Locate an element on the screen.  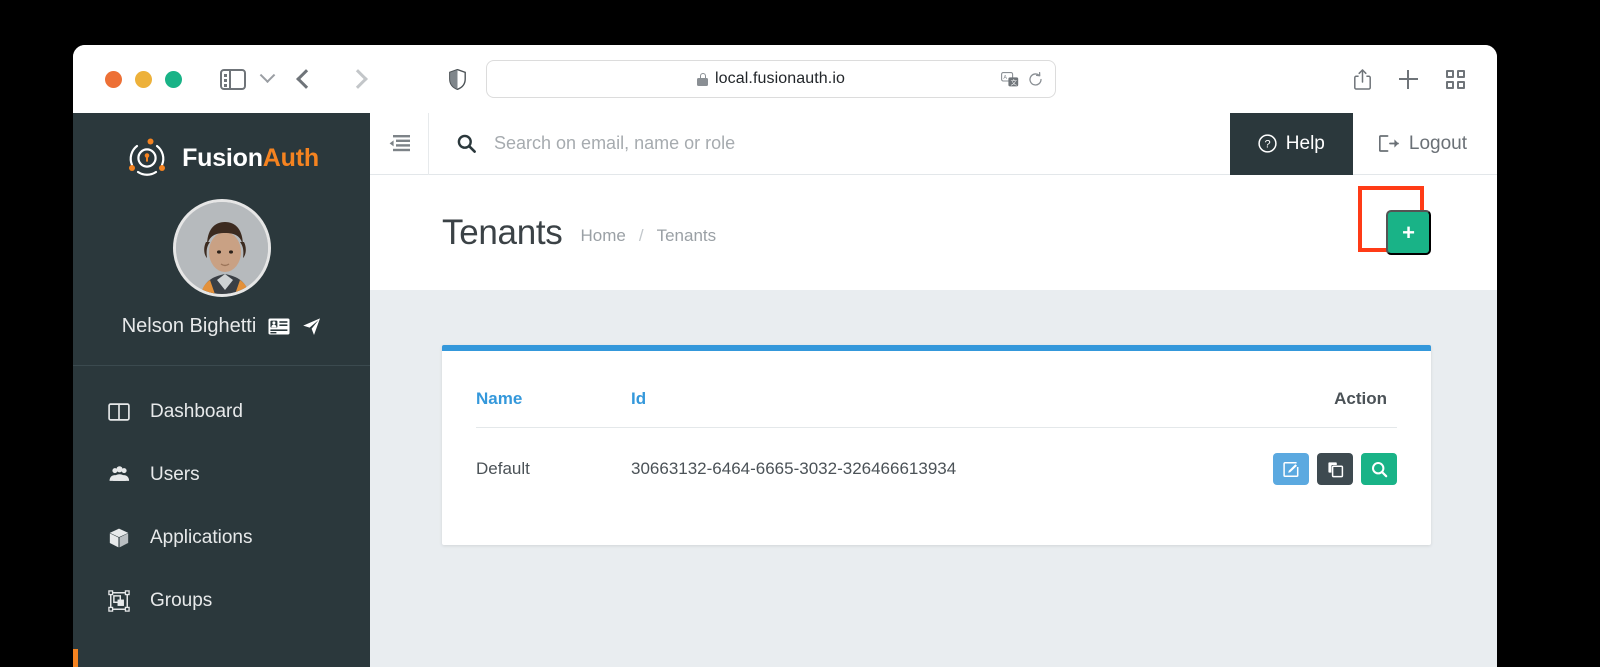
page-title: Tenants is located at coordinates (502, 232).